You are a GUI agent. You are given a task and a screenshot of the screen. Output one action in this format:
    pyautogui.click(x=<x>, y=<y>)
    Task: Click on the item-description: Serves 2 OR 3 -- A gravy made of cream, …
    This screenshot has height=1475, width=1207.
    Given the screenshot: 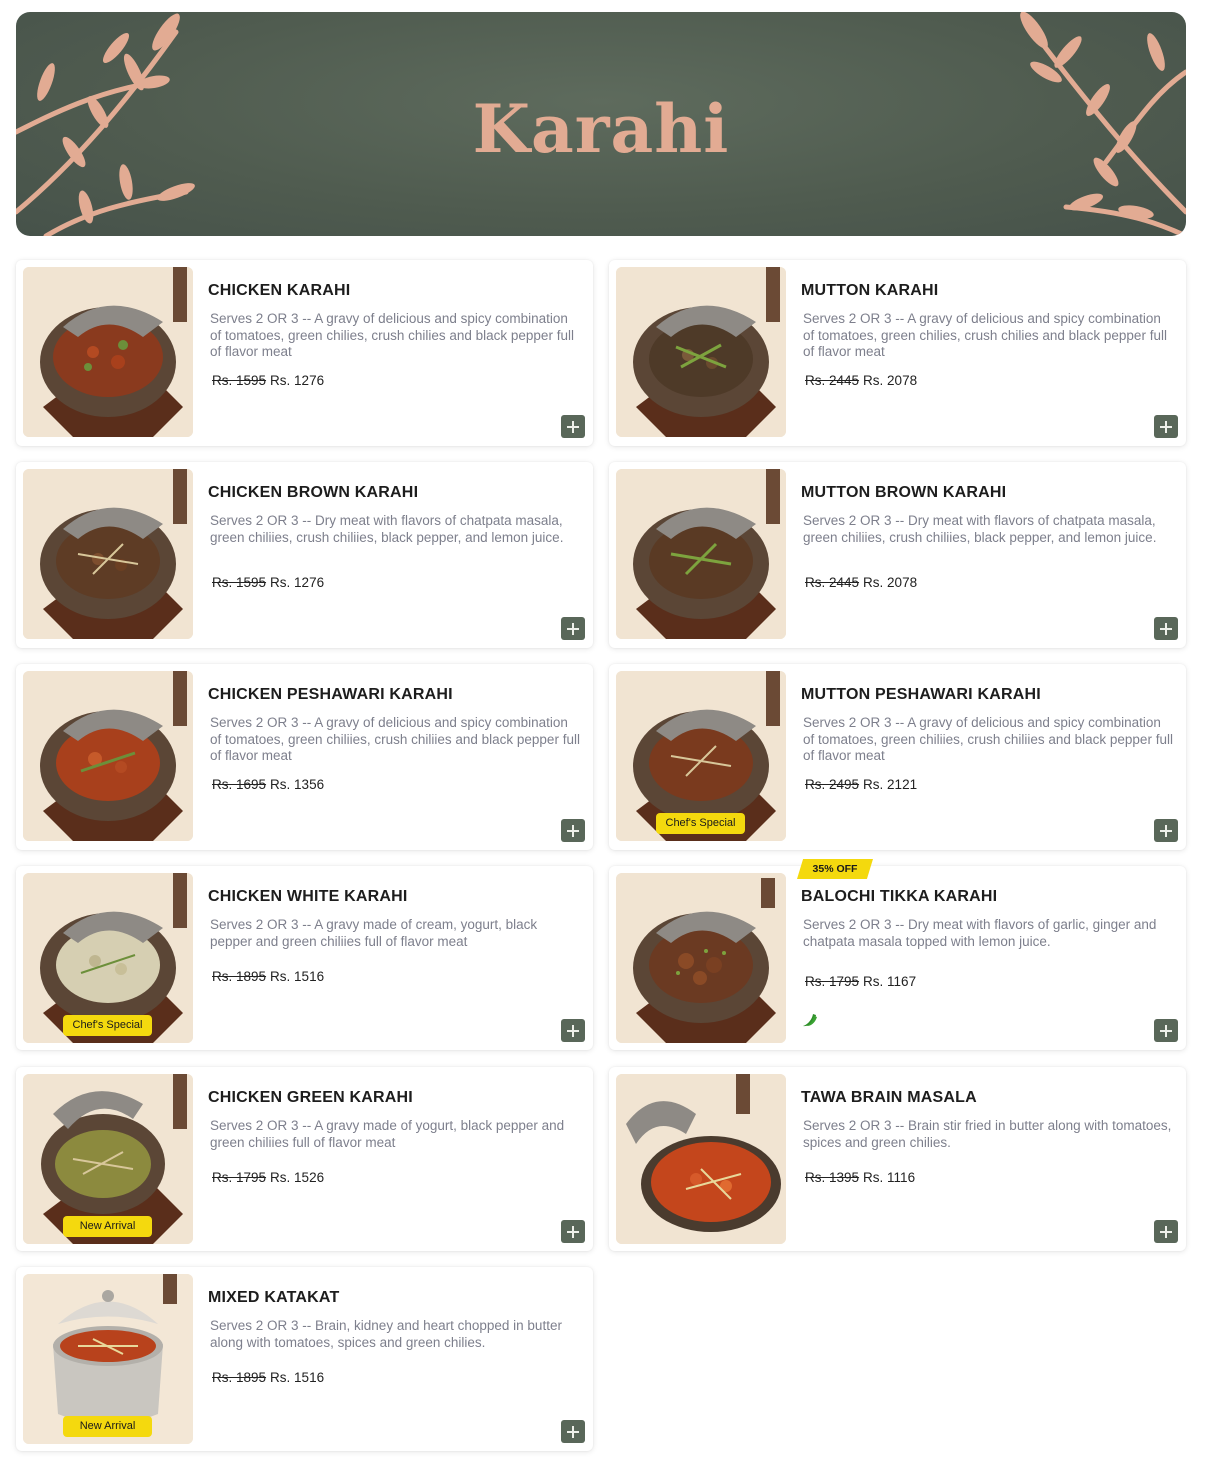 What is the action you would take?
    pyautogui.click(x=374, y=933)
    